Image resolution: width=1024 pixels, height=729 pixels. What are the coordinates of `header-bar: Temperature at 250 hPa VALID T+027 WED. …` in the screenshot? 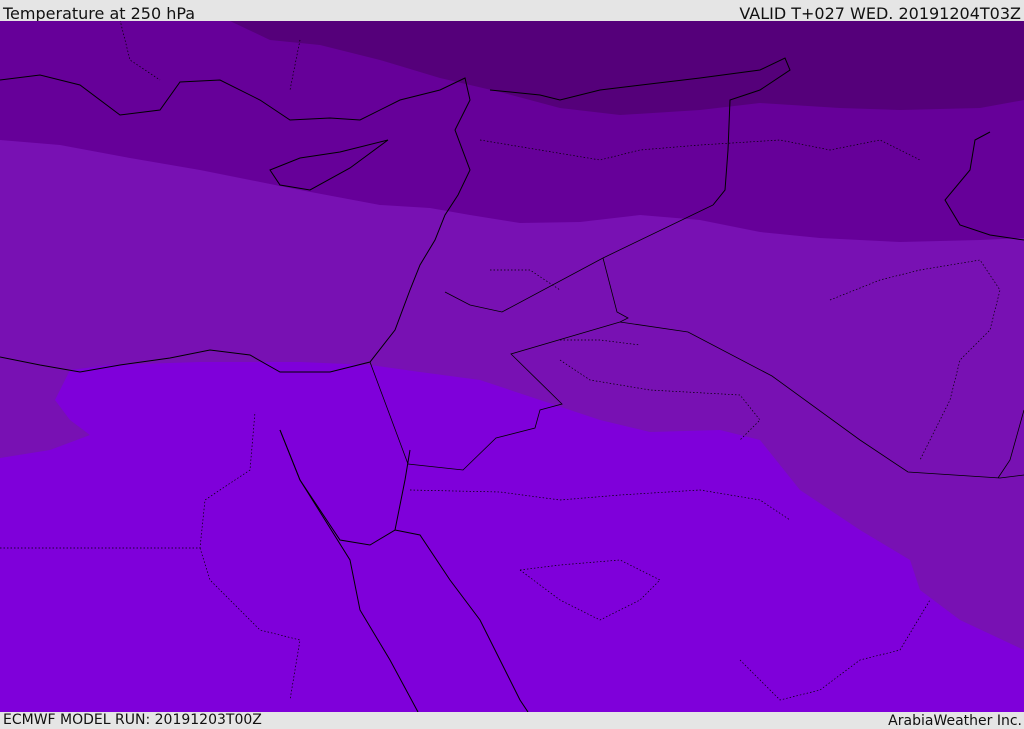 It's located at (512, 11).